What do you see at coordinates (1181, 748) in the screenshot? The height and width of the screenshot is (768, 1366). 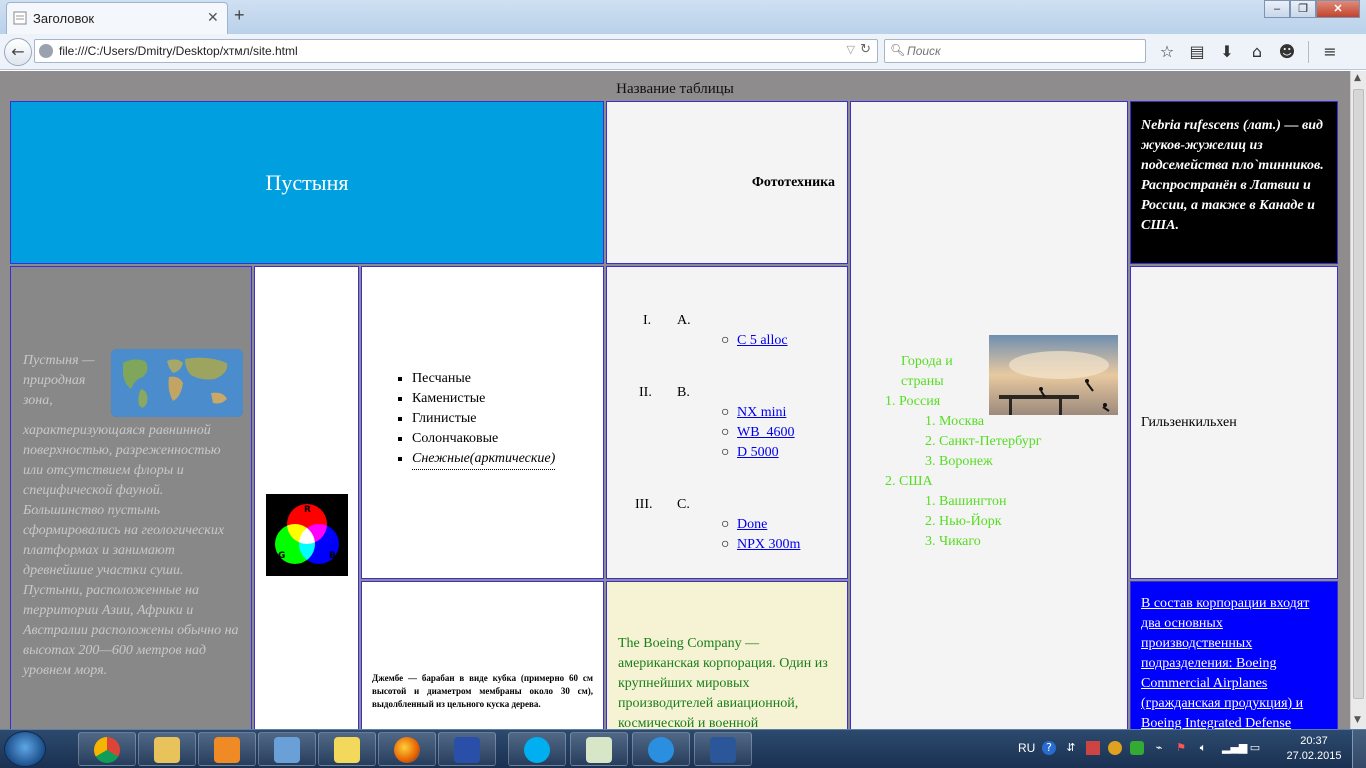 I see `flag-icon: ⚑` at bounding box center [1181, 748].